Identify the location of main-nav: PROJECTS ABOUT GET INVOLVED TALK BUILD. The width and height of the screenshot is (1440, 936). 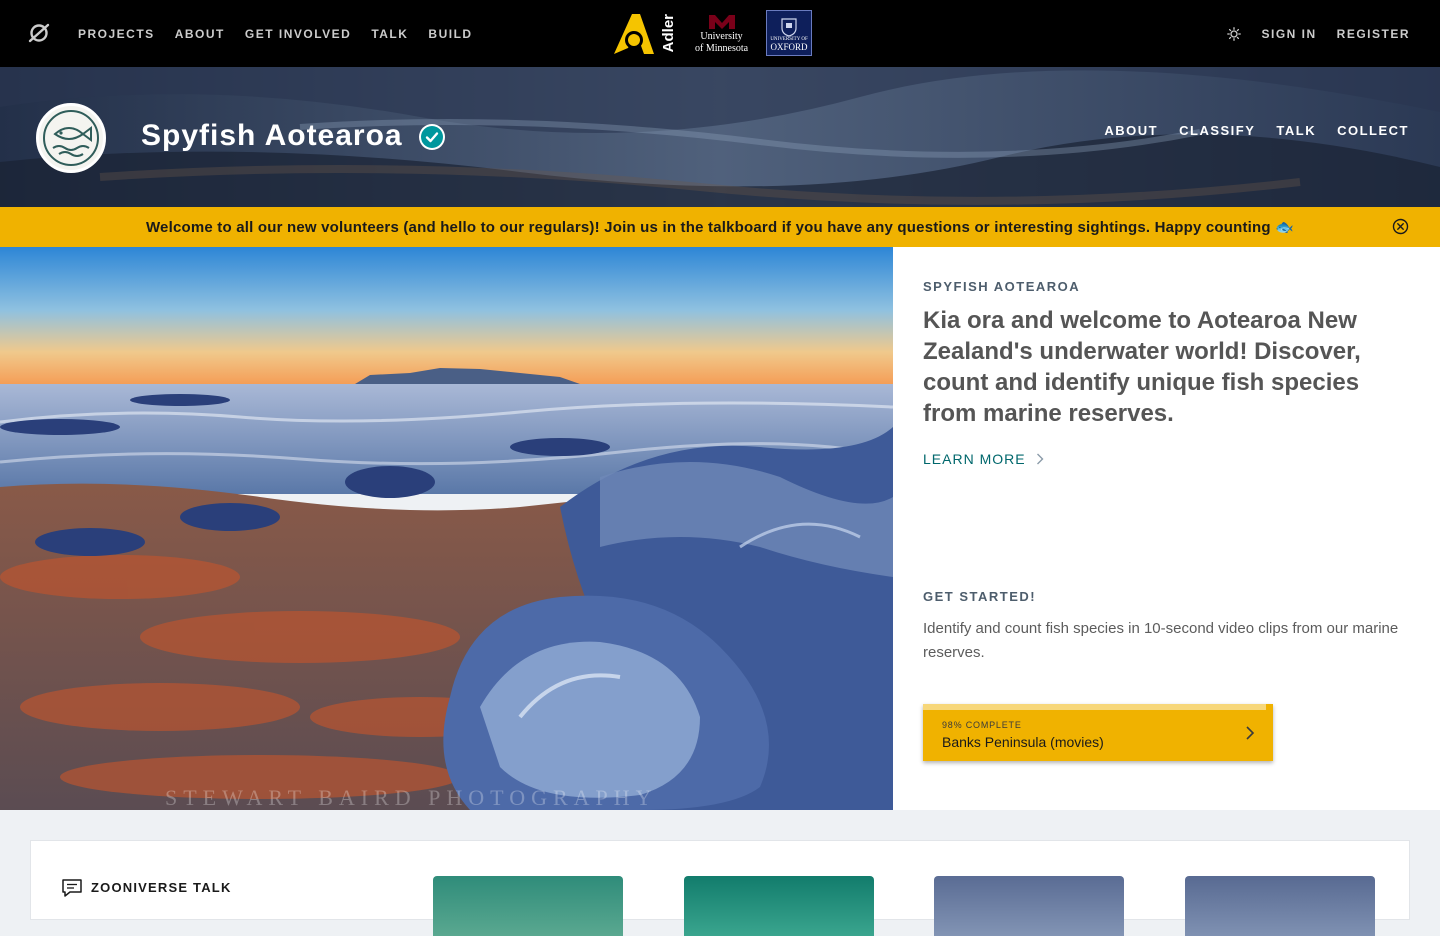
(275, 33).